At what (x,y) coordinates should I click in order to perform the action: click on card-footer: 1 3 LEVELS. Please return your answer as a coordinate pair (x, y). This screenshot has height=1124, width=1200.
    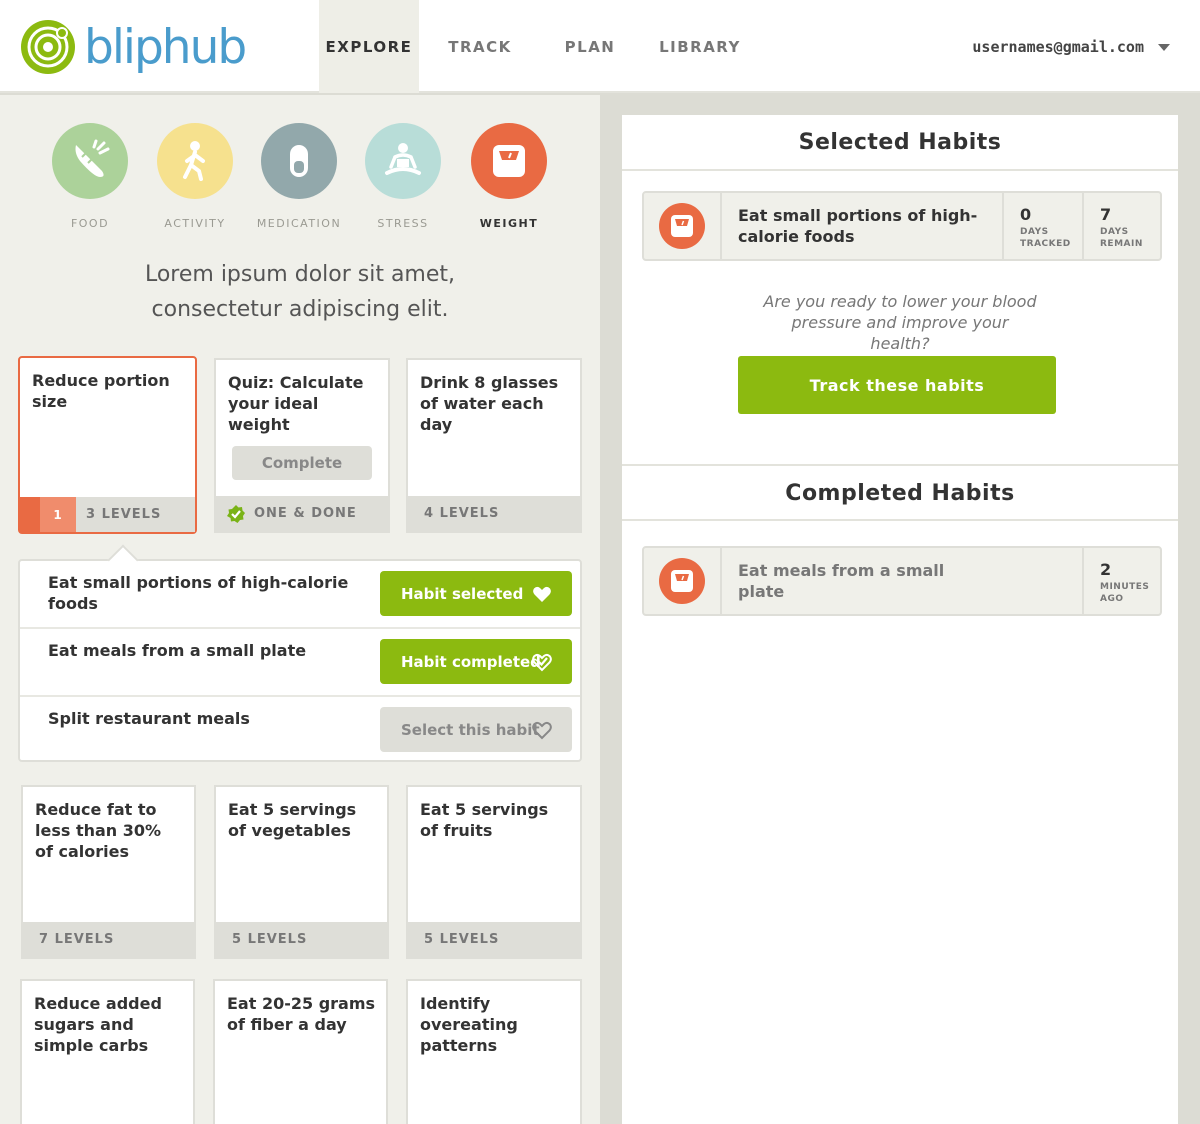
    Looking at the image, I should click on (107, 514).